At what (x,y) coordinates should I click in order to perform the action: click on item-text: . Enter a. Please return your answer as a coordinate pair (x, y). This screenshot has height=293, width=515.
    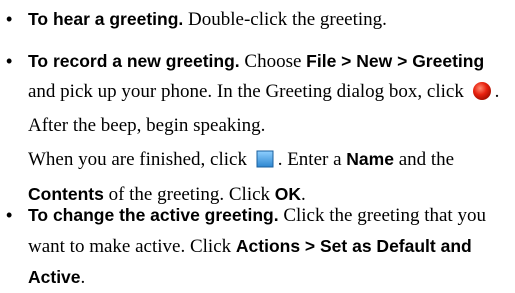
    Looking at the image, I should click on (312, 159).